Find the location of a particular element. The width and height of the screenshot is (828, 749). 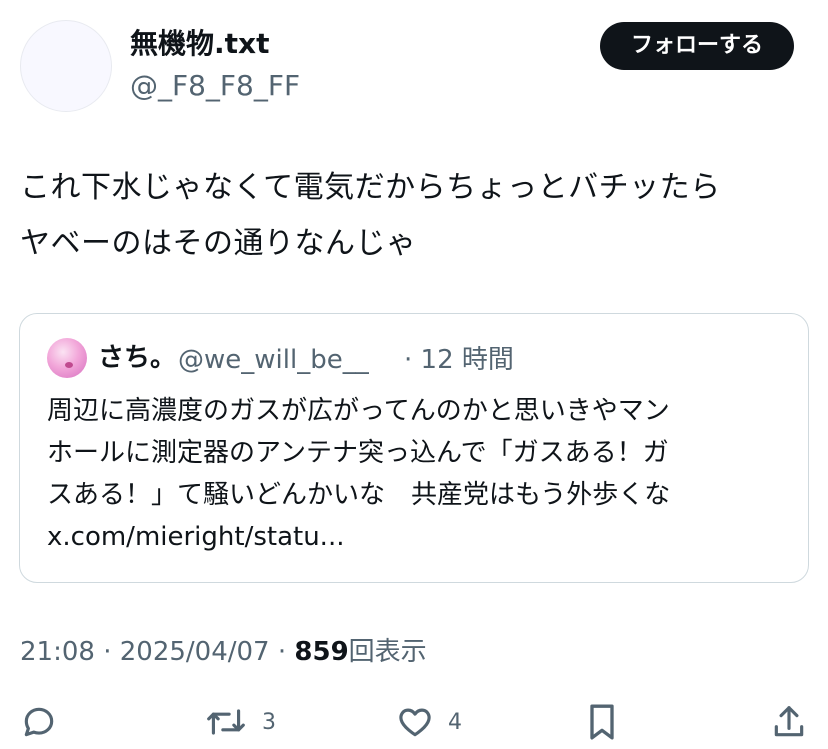

quoted-tweet-time: · 12 時間 is located at coordinates (459, 360).